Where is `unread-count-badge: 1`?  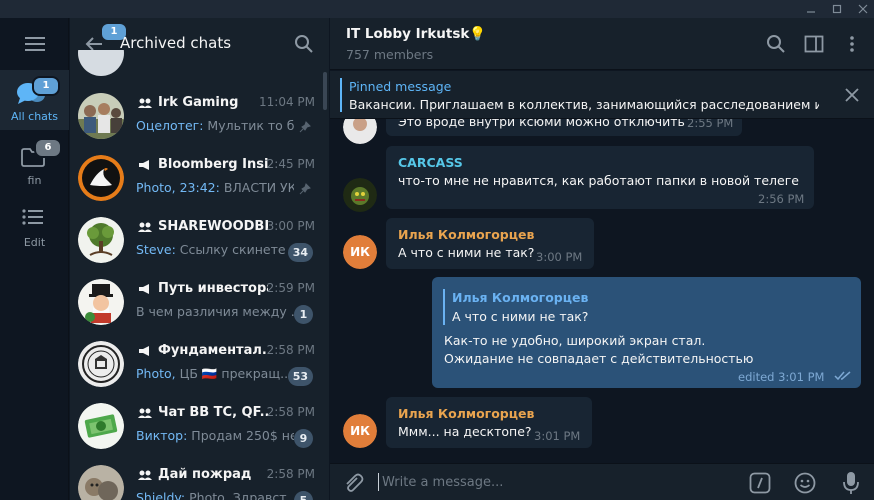
unread-count-badge: 1 is located at coordinates (303, 314).